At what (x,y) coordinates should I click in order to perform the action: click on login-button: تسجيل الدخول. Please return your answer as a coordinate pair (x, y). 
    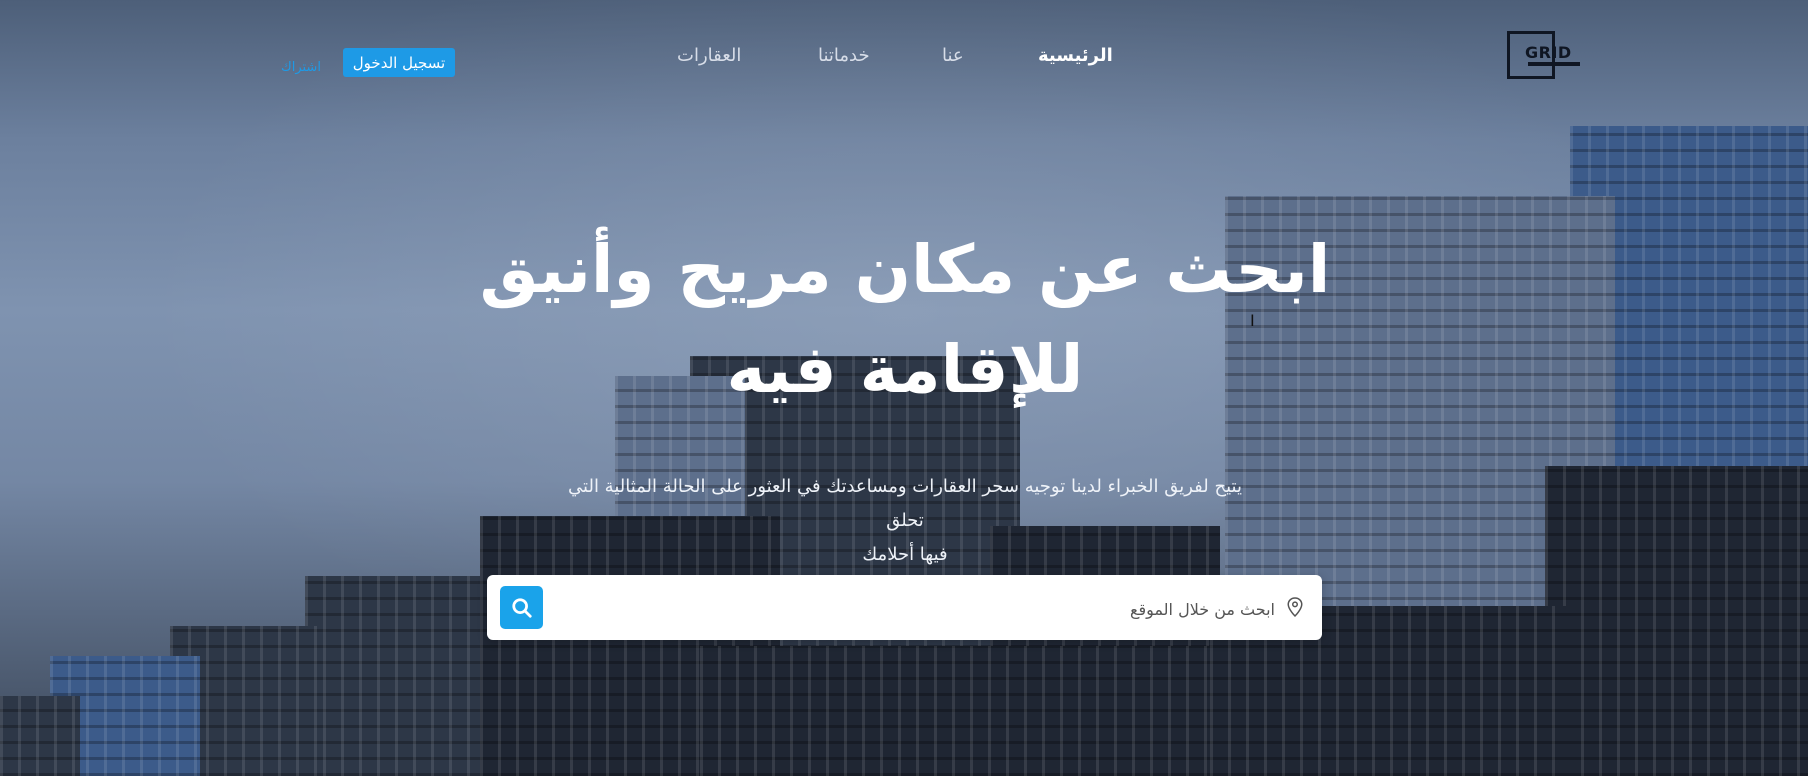
    Looking at the image, I should click on (399, 62).